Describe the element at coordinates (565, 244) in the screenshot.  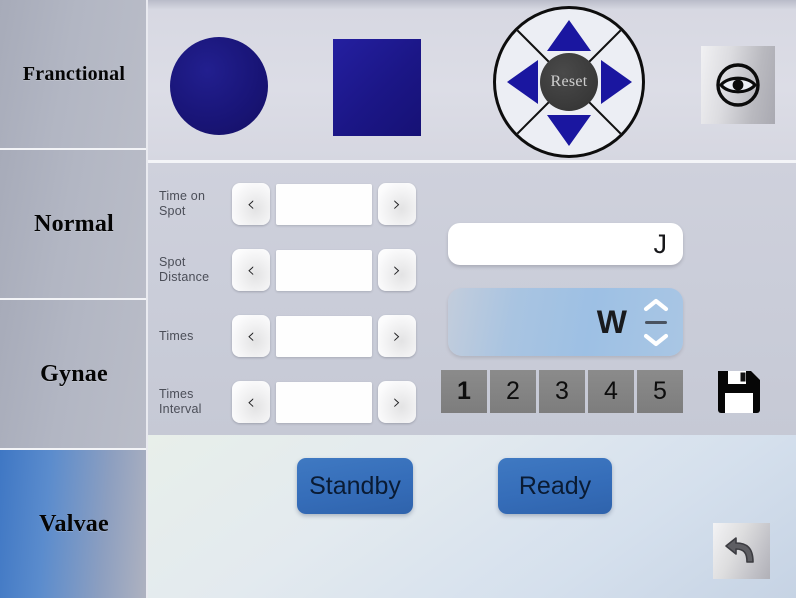
I see `energy-field: J` at that location.